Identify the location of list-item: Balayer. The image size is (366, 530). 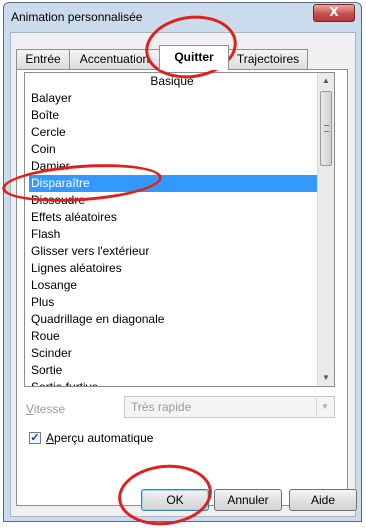
(173, 98).